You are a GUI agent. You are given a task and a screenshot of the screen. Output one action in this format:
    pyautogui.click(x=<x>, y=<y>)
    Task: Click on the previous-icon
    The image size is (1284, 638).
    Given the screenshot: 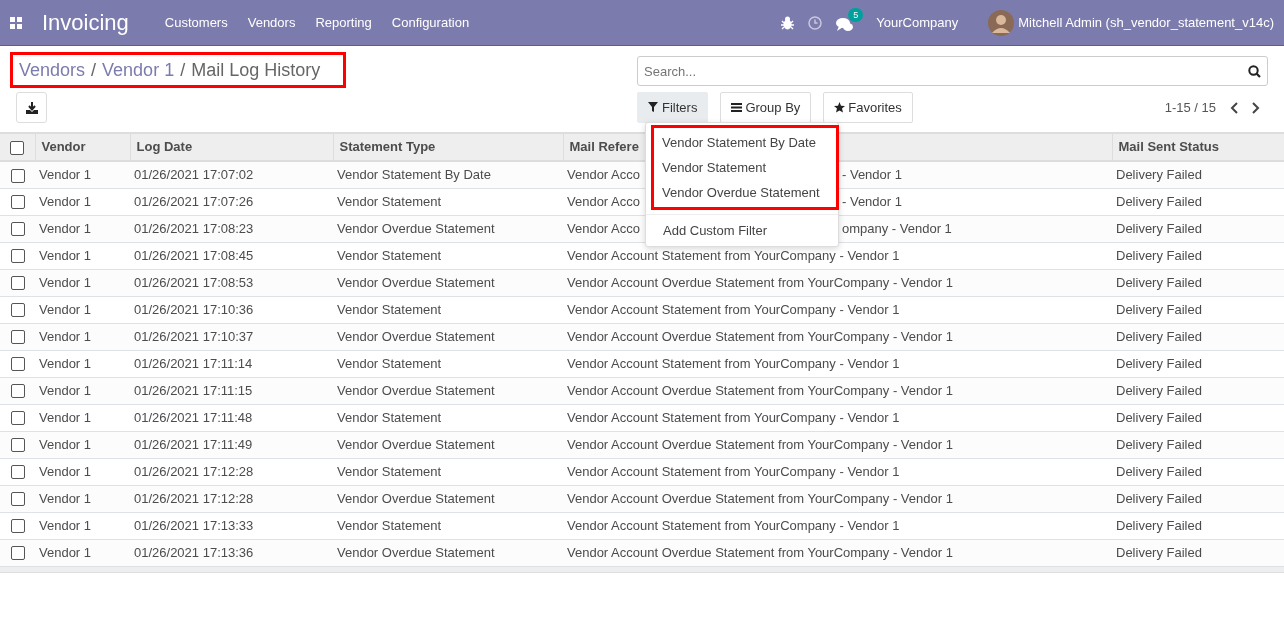 What is the action you would take?
    pyautogui.click(x=1234, y=107)
    